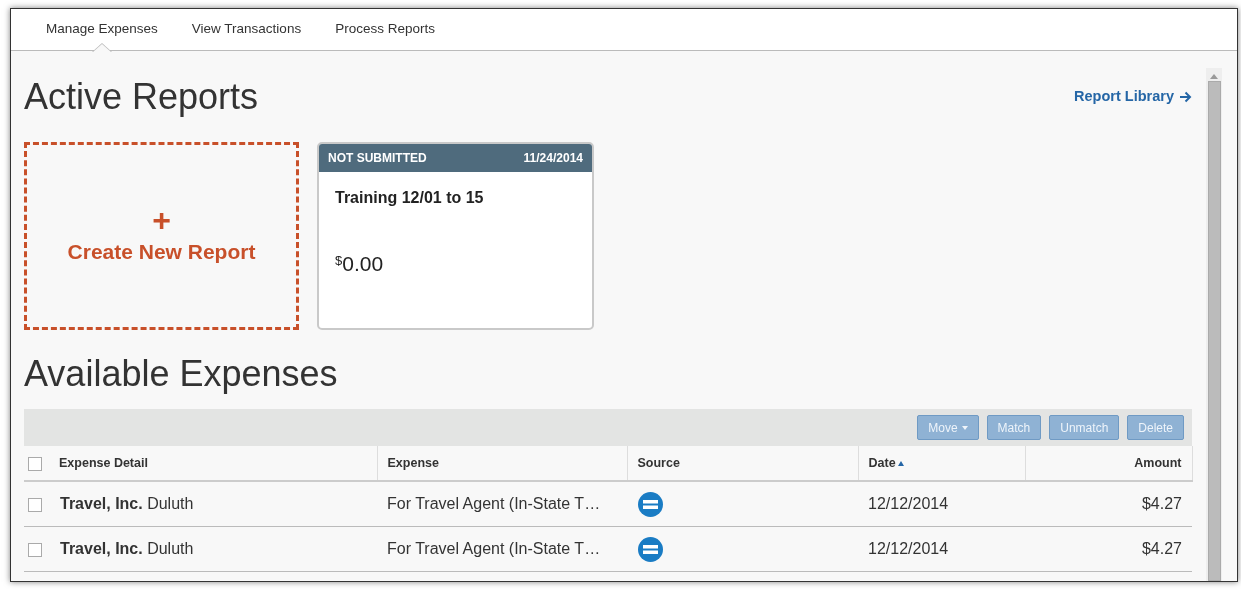 The image size is (1241, 590). I want to click on scrollbar-thumb, so click(1214, 331).